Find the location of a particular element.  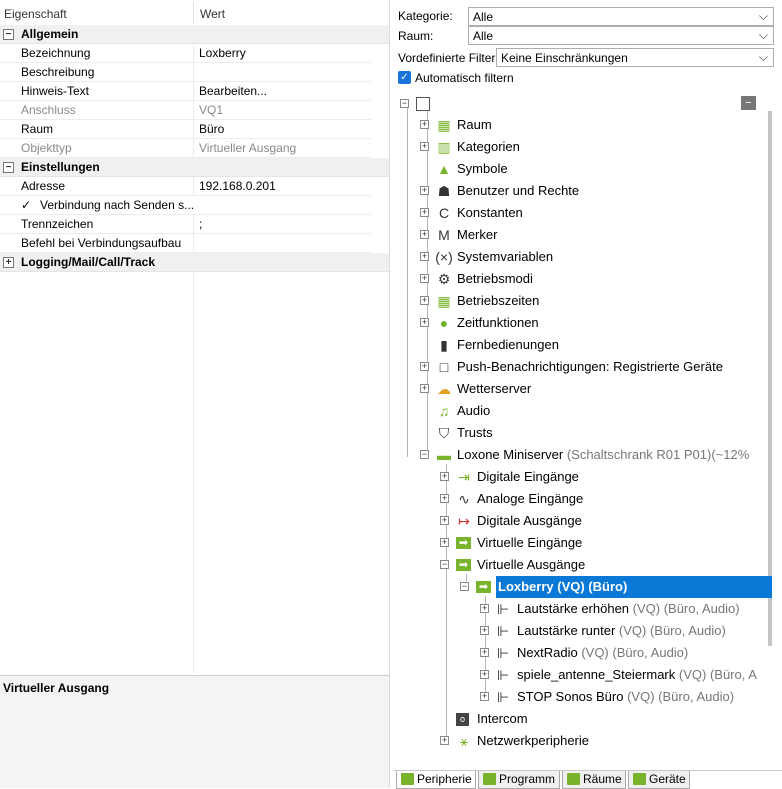

property-name: Befehl bei Verbindungsaufbau is located at coordinates (101, 243).